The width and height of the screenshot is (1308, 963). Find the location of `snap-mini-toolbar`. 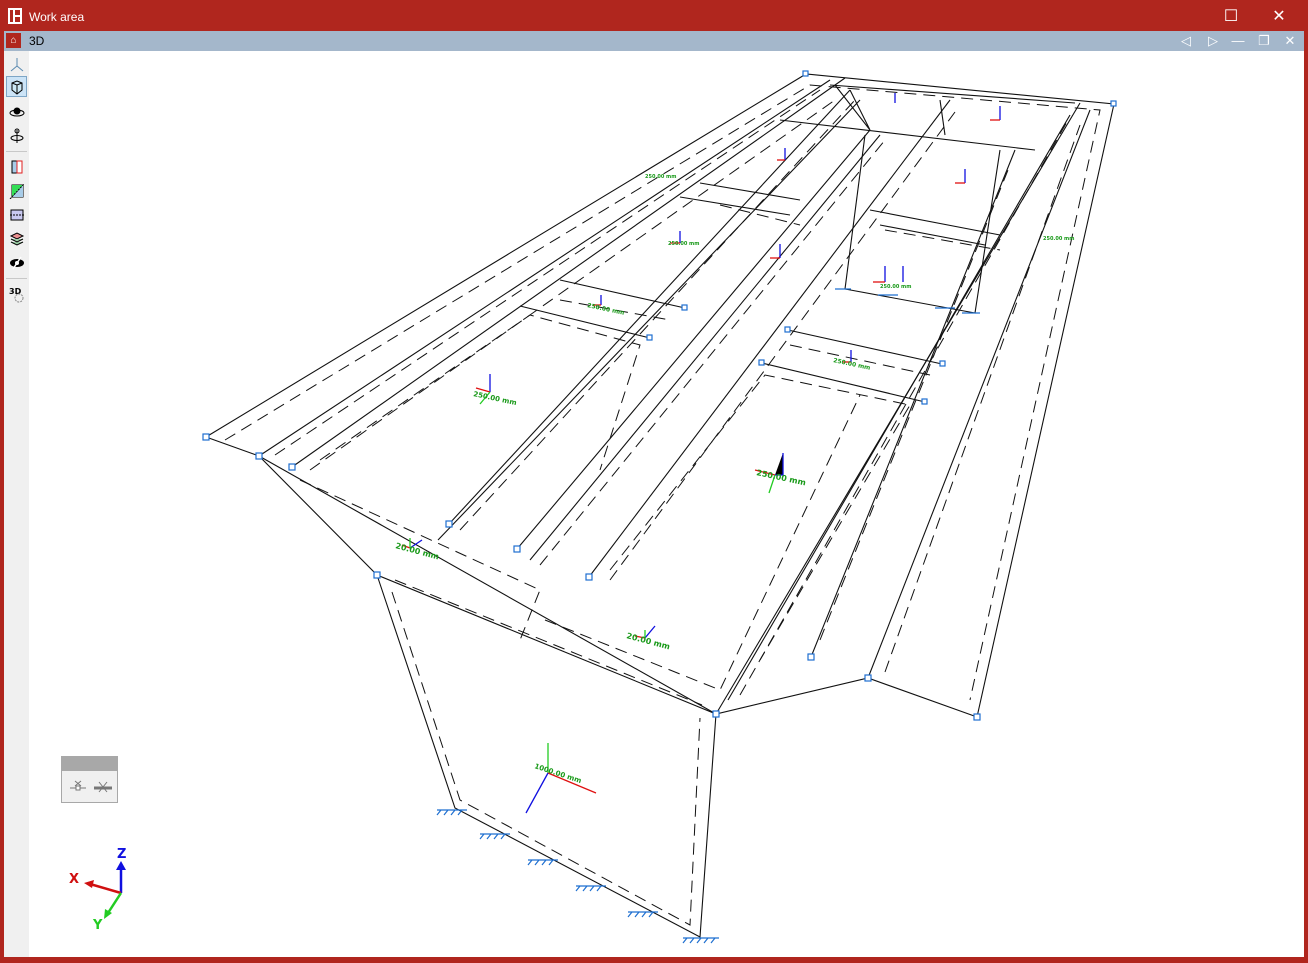

snap-mini-toolbar is located at coordinates (89, 779).